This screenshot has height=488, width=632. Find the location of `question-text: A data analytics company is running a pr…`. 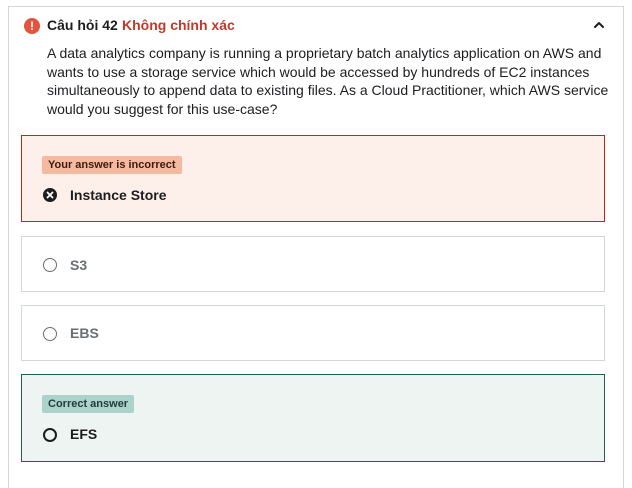

question-text: A data analytics company is running a pr… is located at coordinates (328, 81).